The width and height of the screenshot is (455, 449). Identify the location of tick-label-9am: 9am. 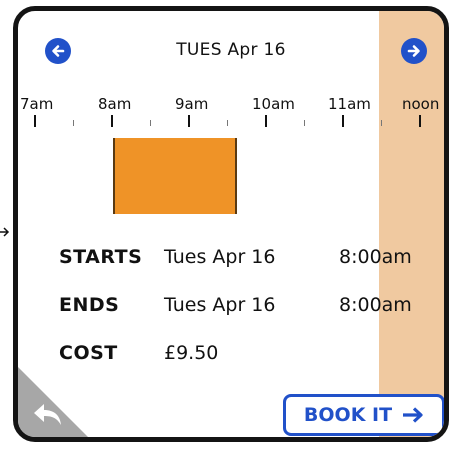
(192, 104).